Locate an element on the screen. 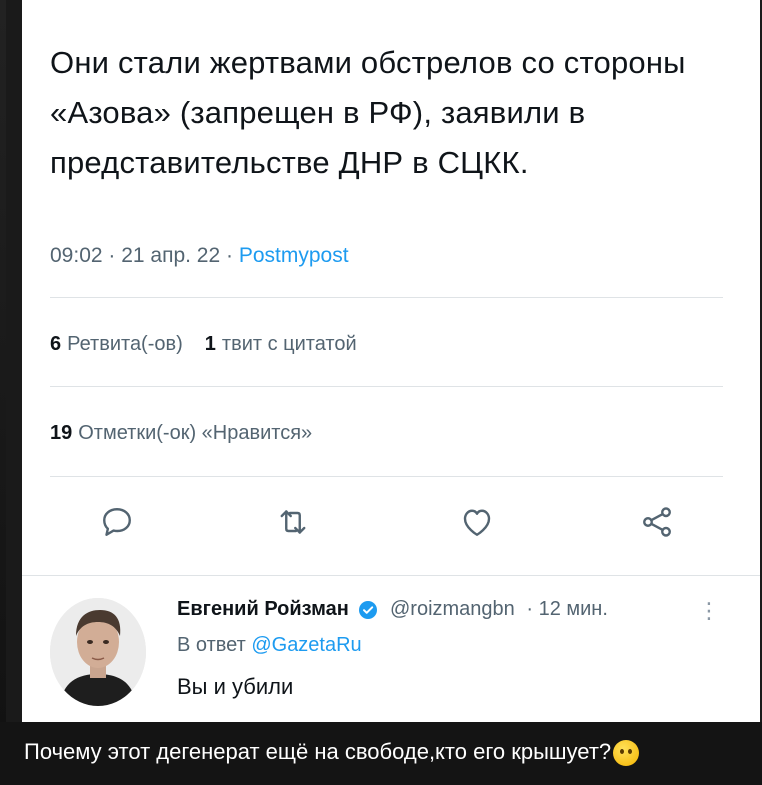 The width and height of the screenshot is (762, 785). retweets-link: 6 Ретвита(-ов) is located at coordinates (116, 344).